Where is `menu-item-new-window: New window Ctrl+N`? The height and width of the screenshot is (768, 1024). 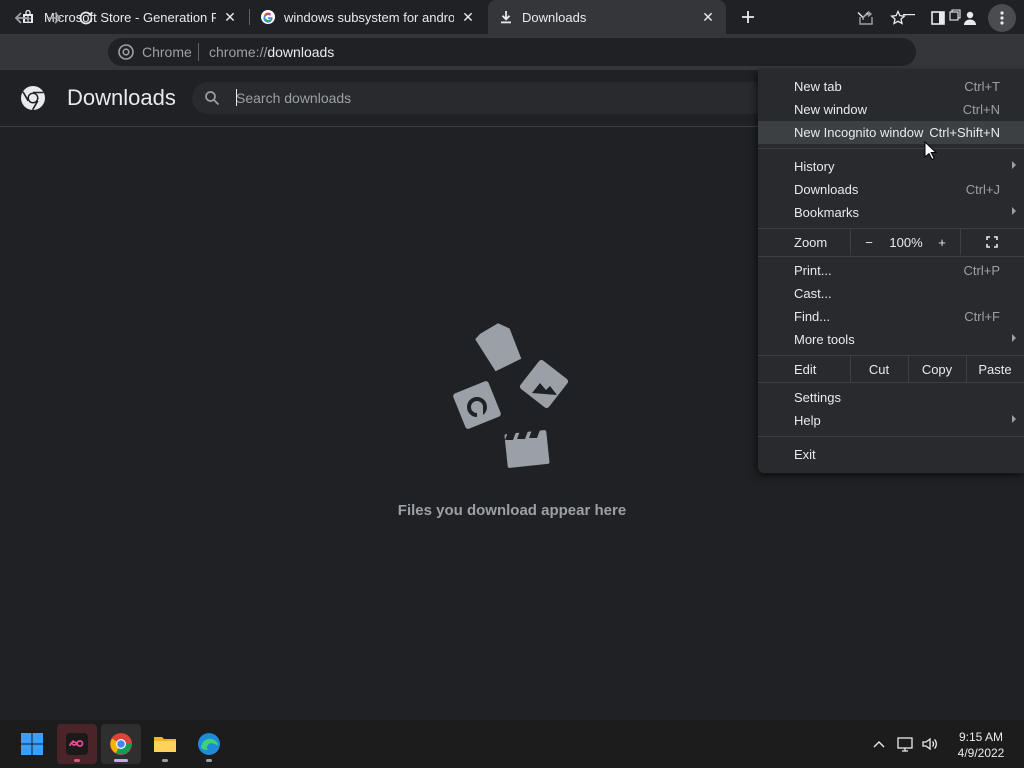
menu-item-new-window: New window Ctrl+N is located at coordinates (891, 109).